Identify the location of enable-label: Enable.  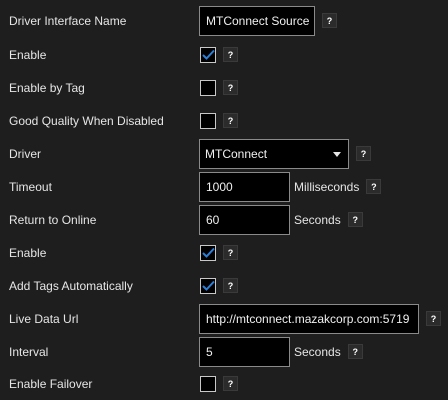
(28, 54).